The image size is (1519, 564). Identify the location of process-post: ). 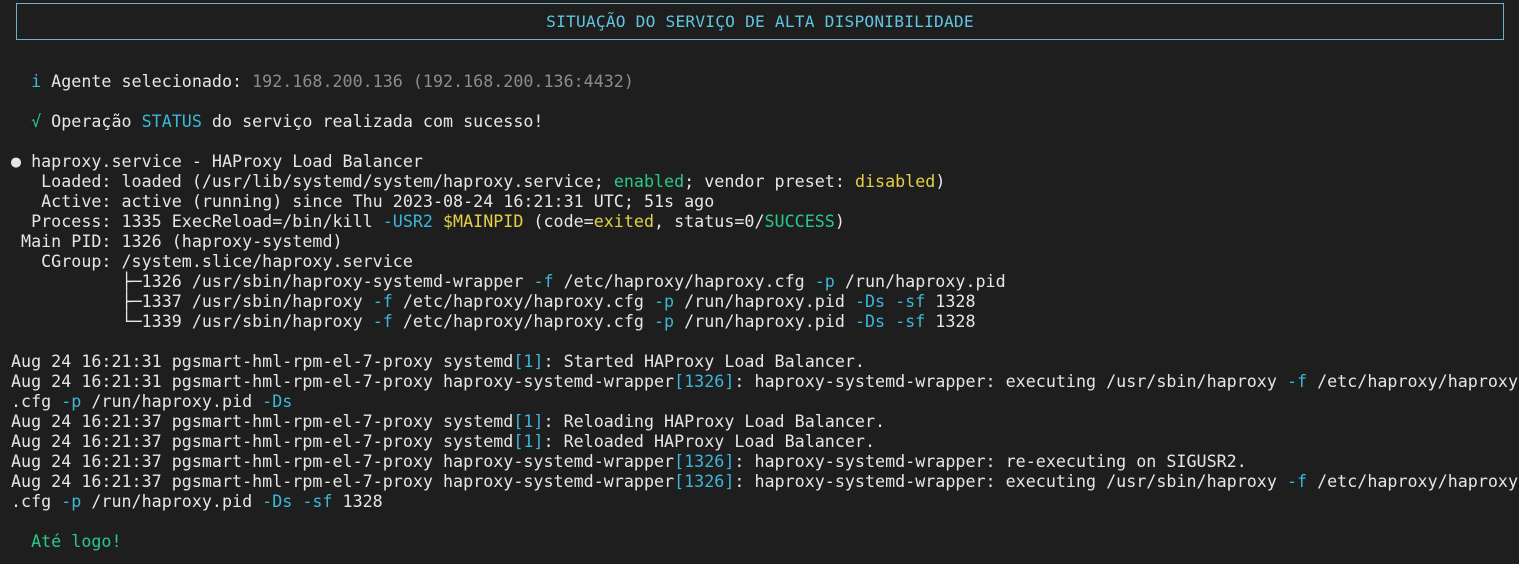
(839, 221).